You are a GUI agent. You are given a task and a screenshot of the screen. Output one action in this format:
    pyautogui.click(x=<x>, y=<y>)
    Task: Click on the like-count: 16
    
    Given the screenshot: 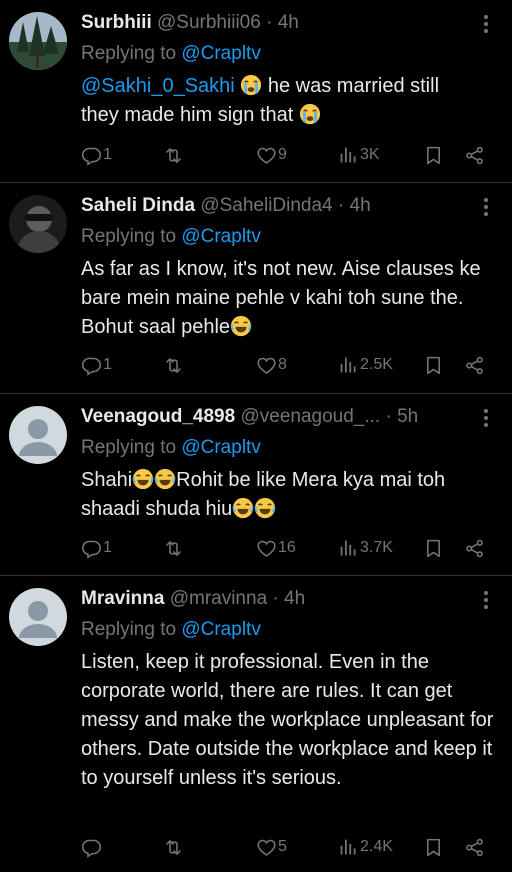 What is the action you would take?
    pyautogui.click(x=287, y=547)
    